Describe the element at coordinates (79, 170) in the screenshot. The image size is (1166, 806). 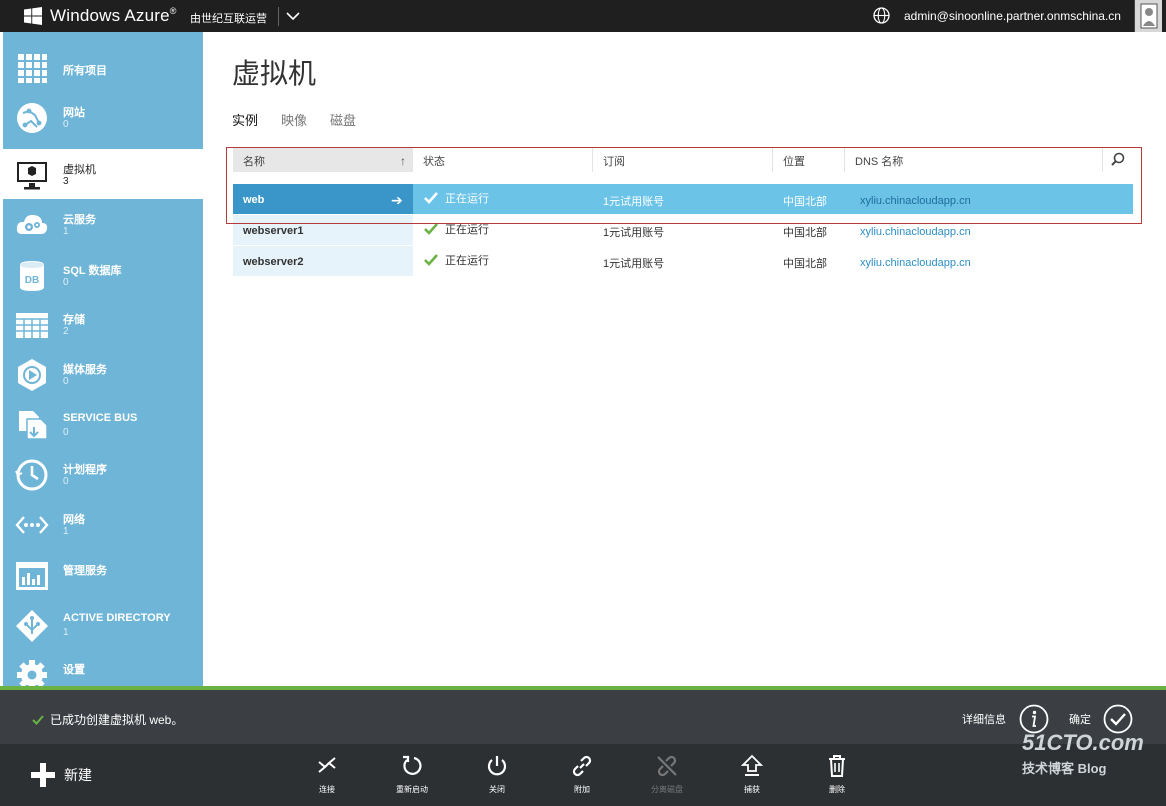
I see `sidebar-item-label: 虚拟机` at that location.